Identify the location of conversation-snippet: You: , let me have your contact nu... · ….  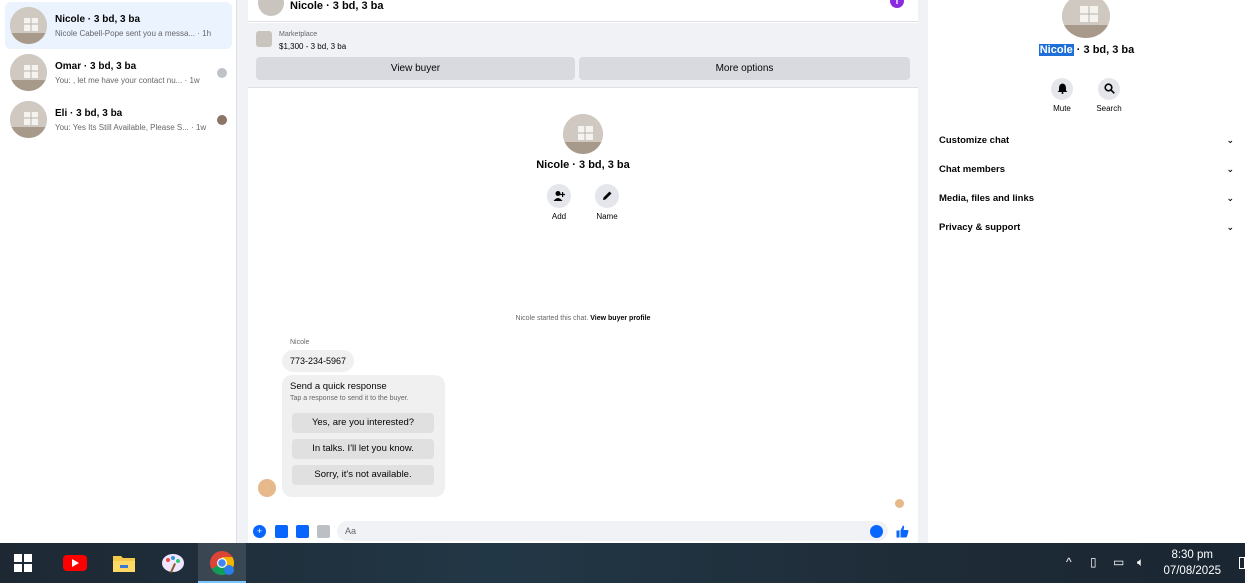
(127, 80).